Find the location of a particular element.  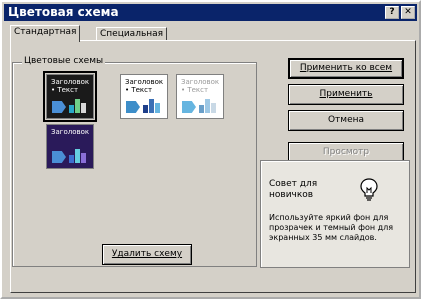

schemes-group-label: Цветовые схемы is located at coordinates (64, 61).